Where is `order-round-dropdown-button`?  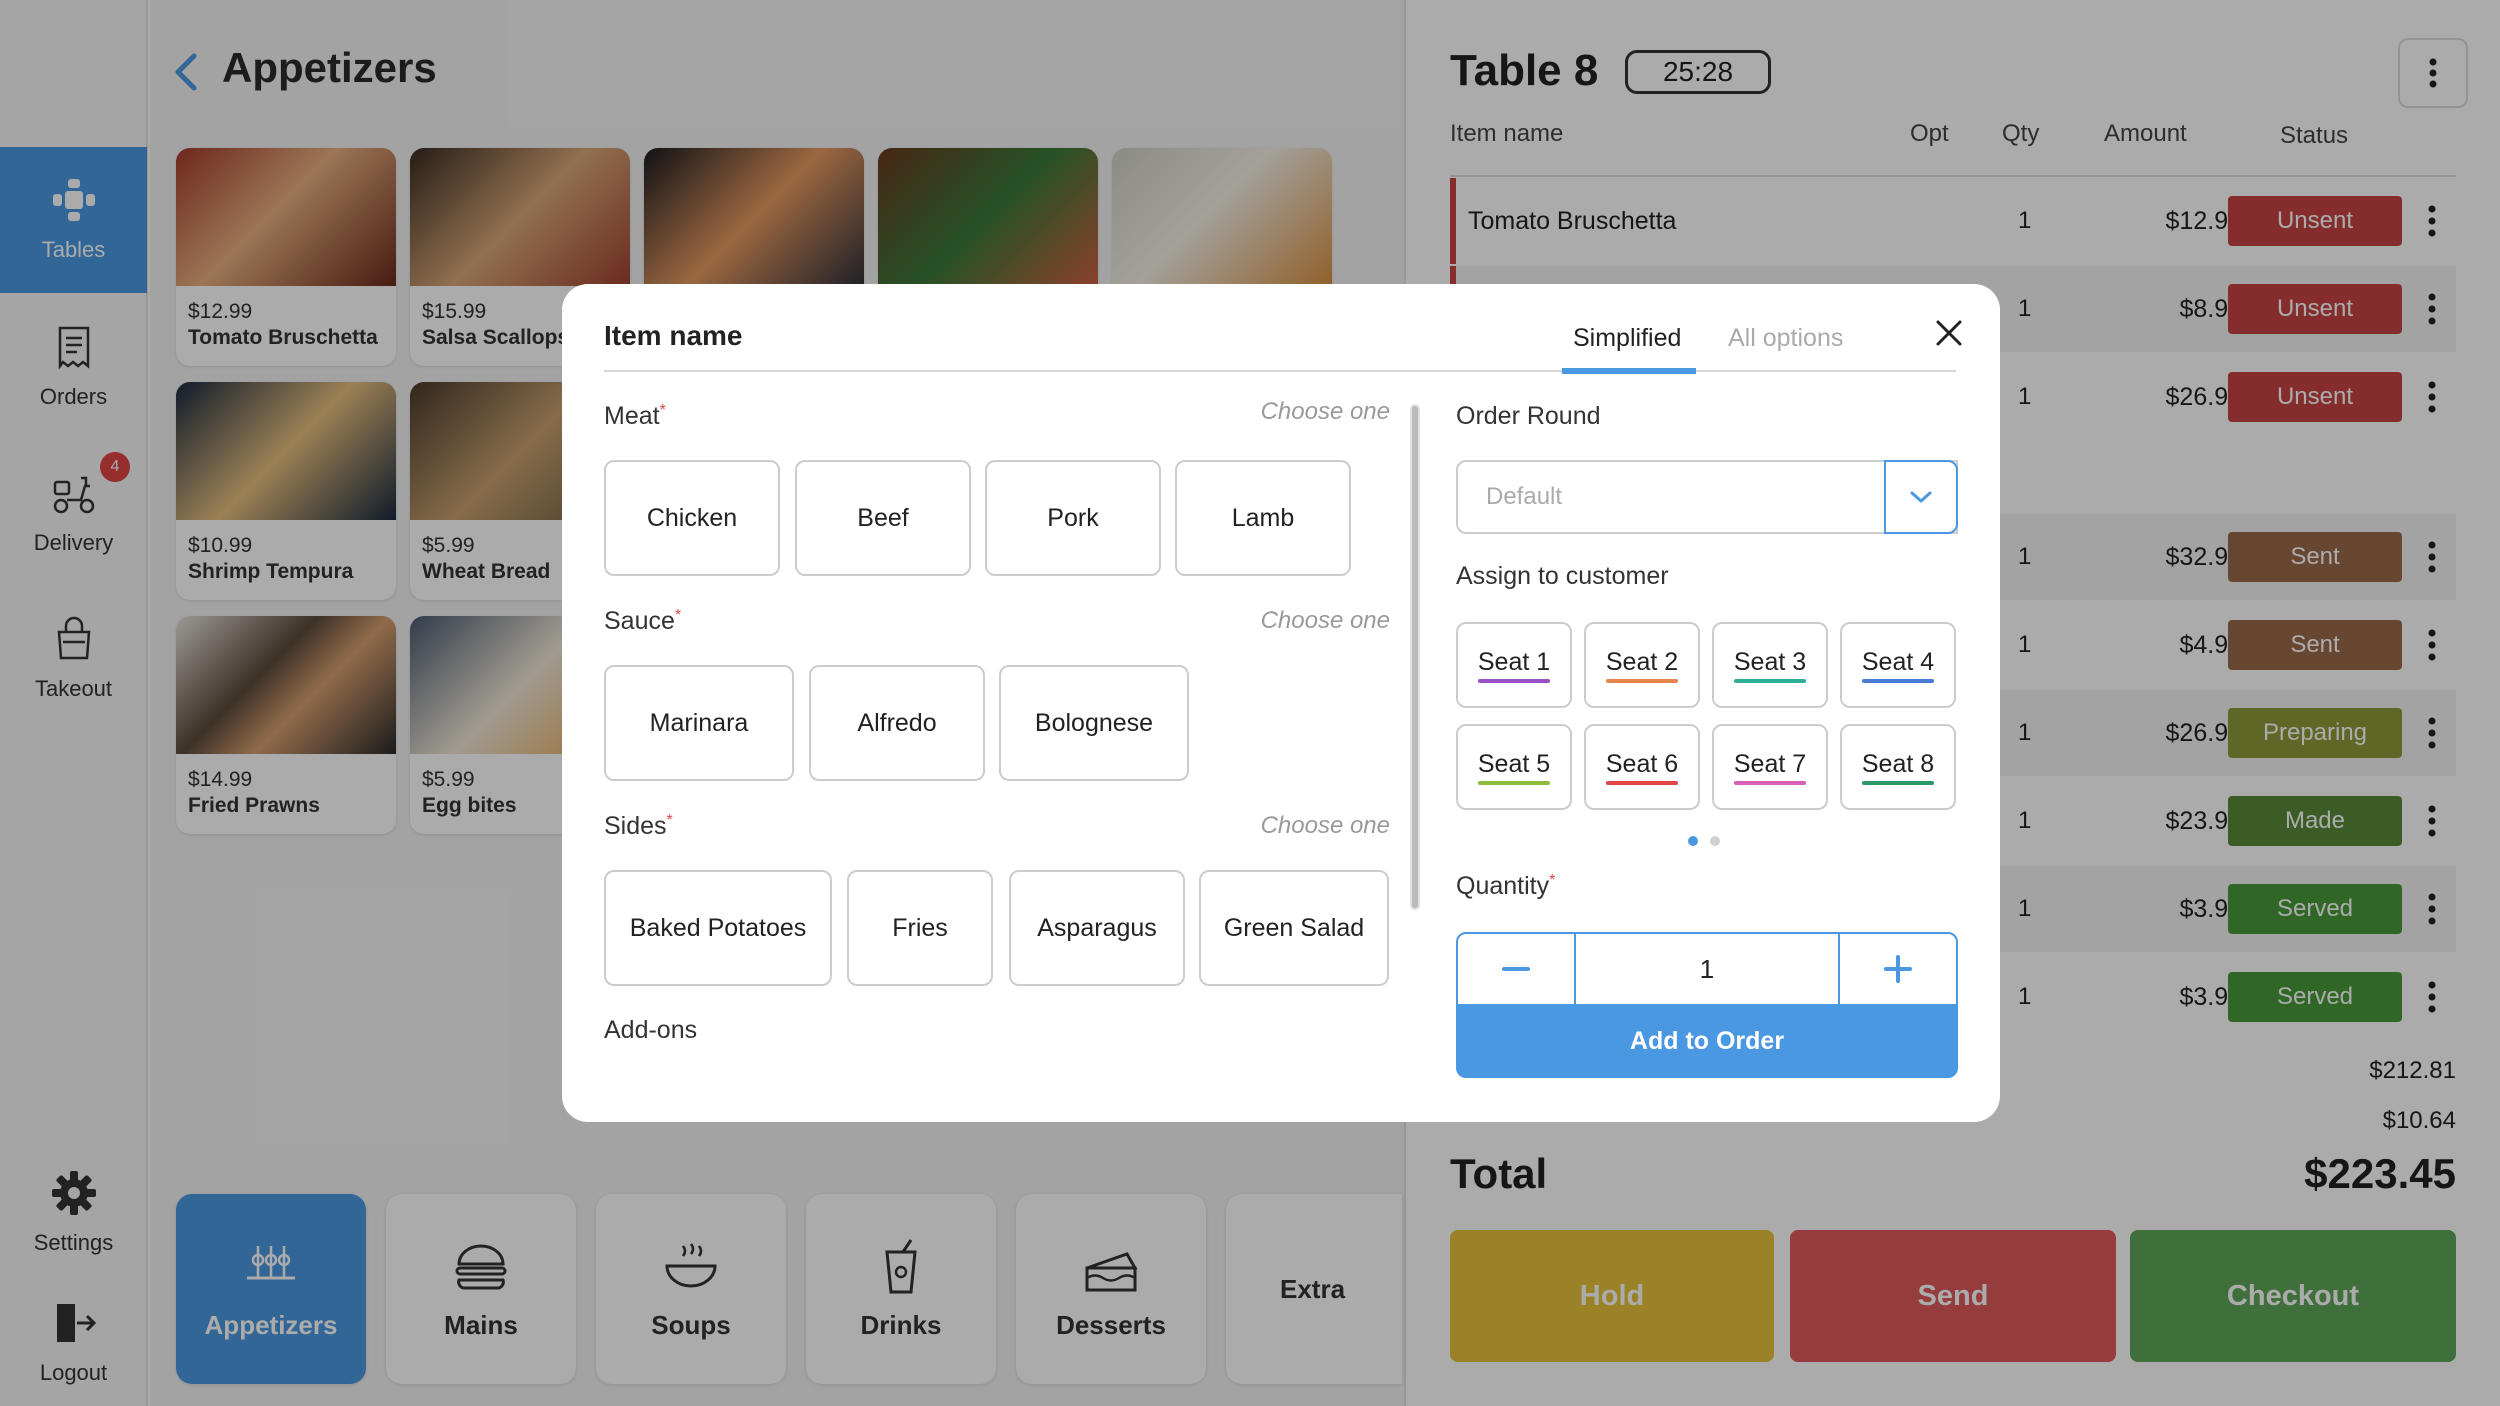 order-round-dropdown-button is located at coordinates (1921, 497).